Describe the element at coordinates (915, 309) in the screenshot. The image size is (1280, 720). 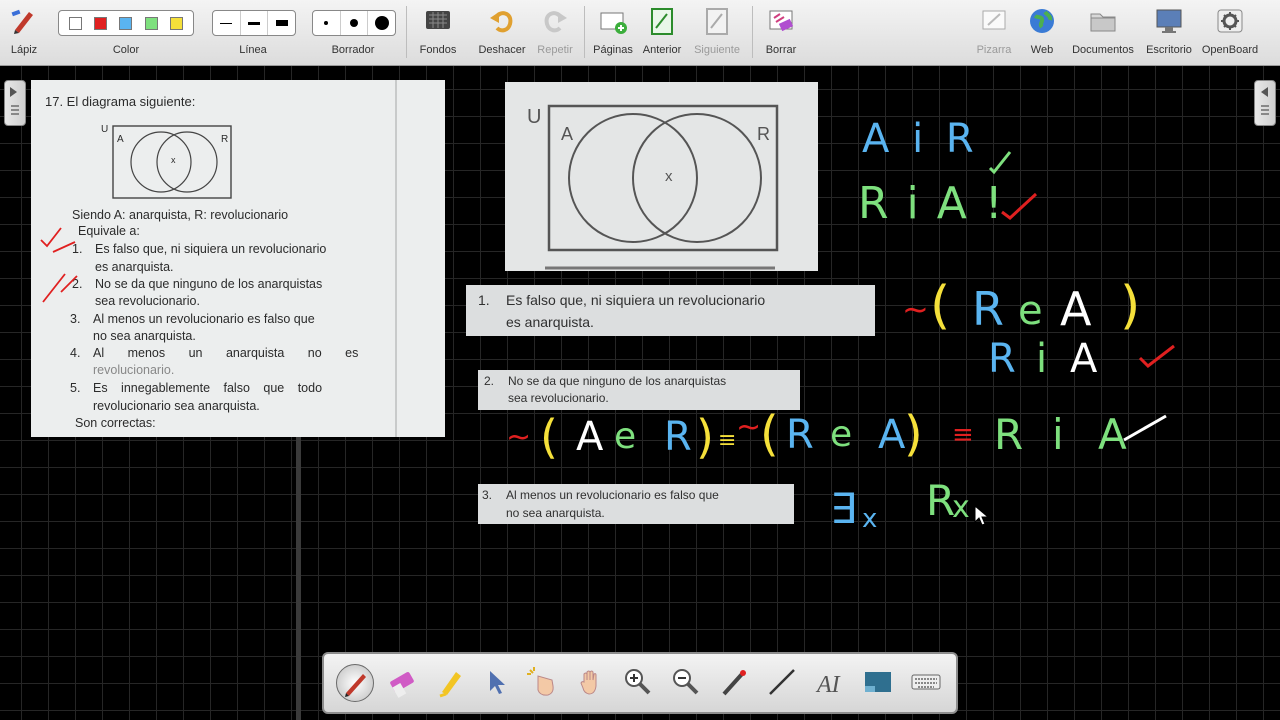
I see `hw-tilde-1: ~` at that location.